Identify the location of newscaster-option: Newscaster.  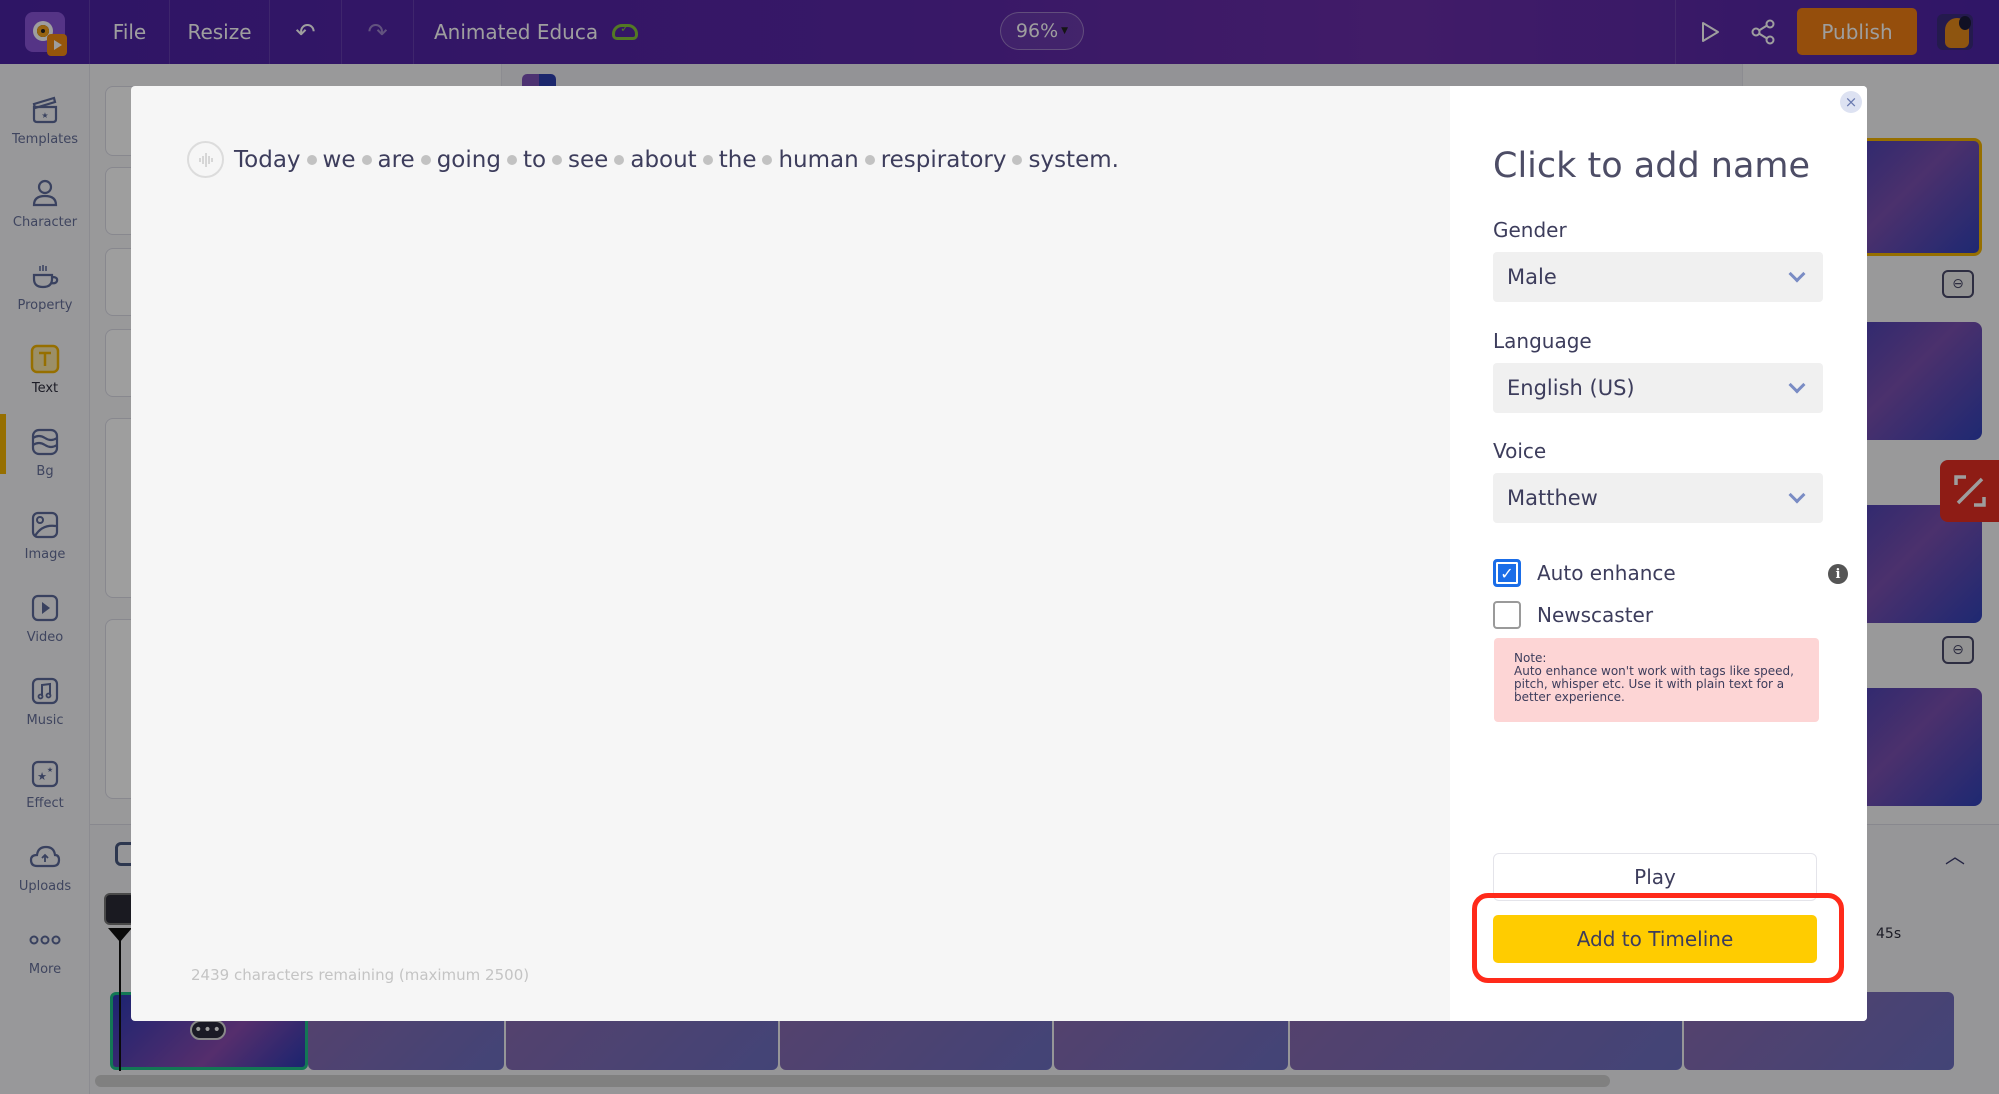
(1573, 615).